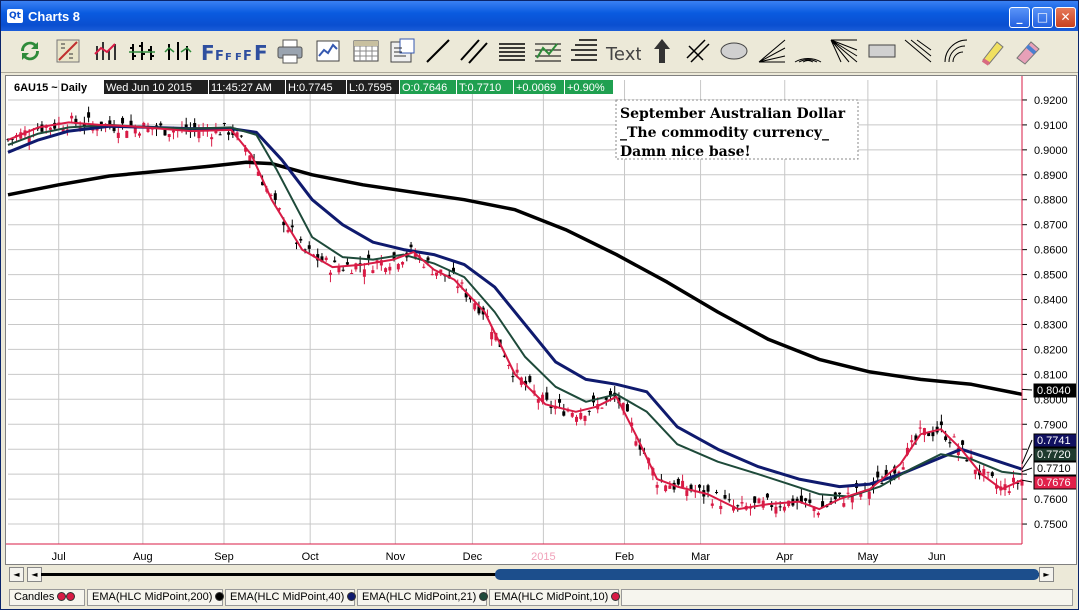 The image size is (1079, 610). I want to click on y-tick-label: 0.8900, so click(1051, 176).